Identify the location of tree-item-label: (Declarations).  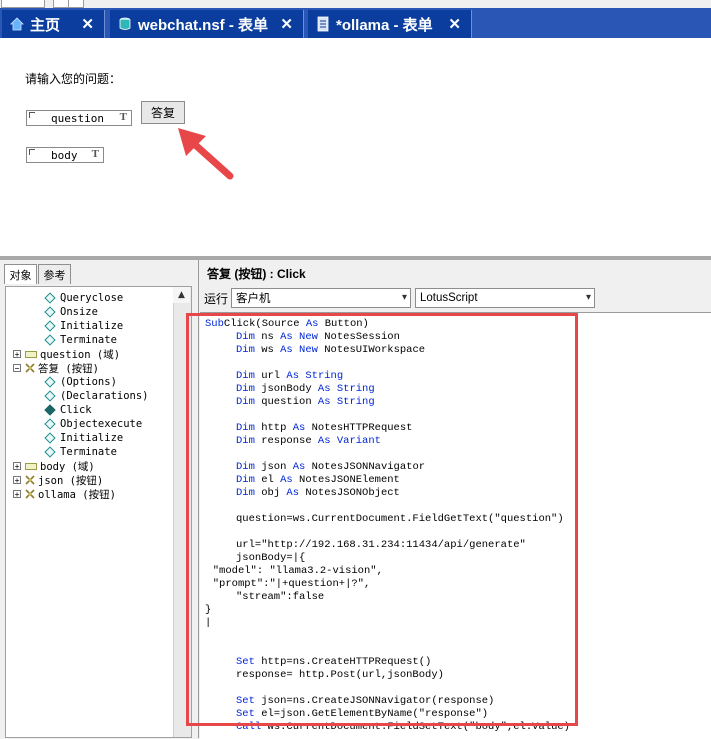
(104, 396).